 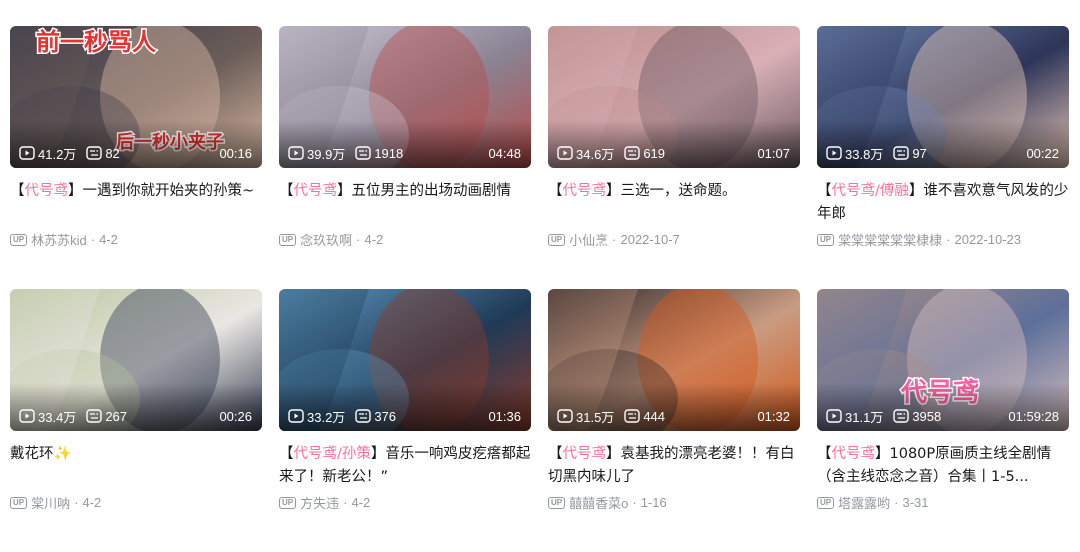 I want to click on view-count-text: 33.8万, so click(x=864, y=154).